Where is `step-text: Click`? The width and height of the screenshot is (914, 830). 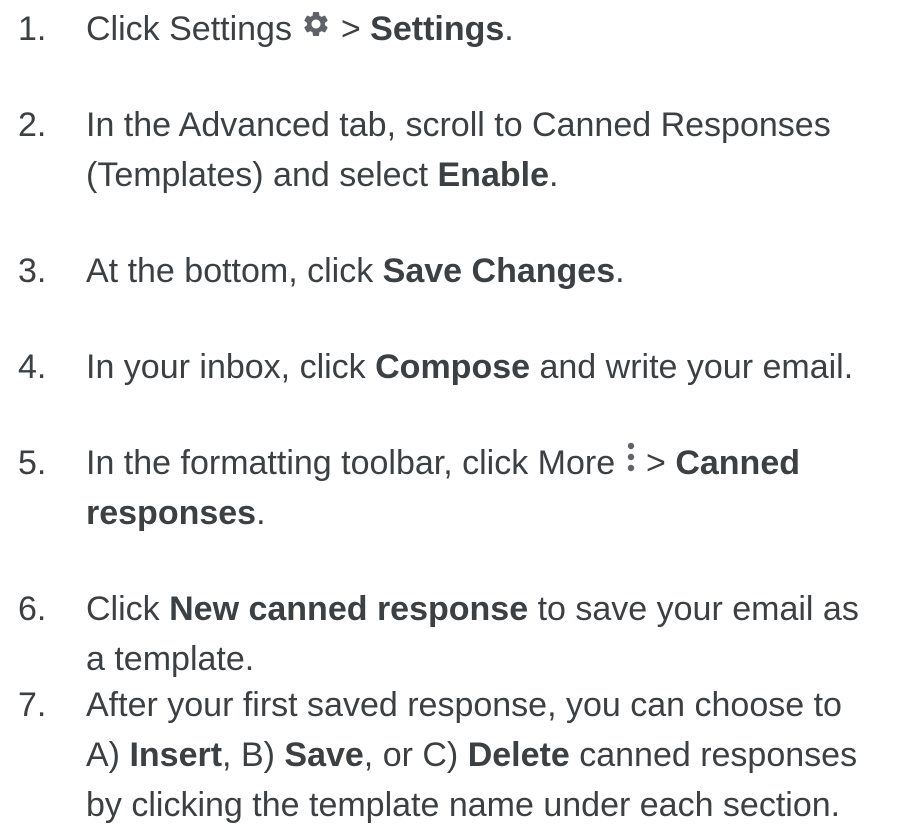 step-text: Click is located at coordinates (128, 609).